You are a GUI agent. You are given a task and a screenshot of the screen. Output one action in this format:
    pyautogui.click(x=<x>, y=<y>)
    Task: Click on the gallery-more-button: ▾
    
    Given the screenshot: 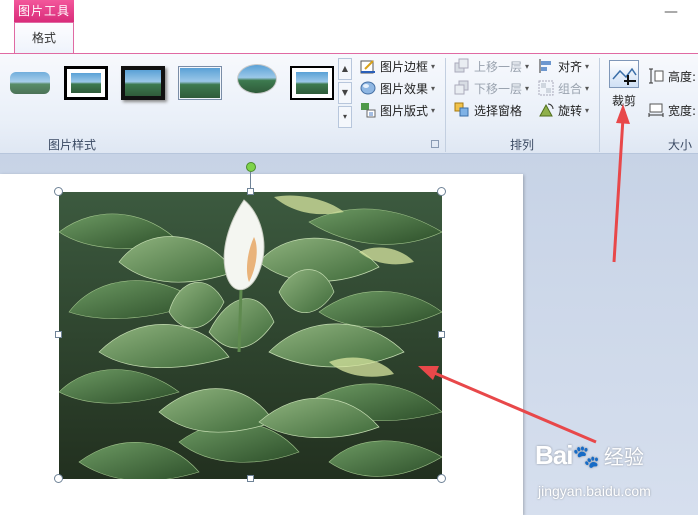 What is the action you would take?
    pyautogui.click(x=345, y=117)
    